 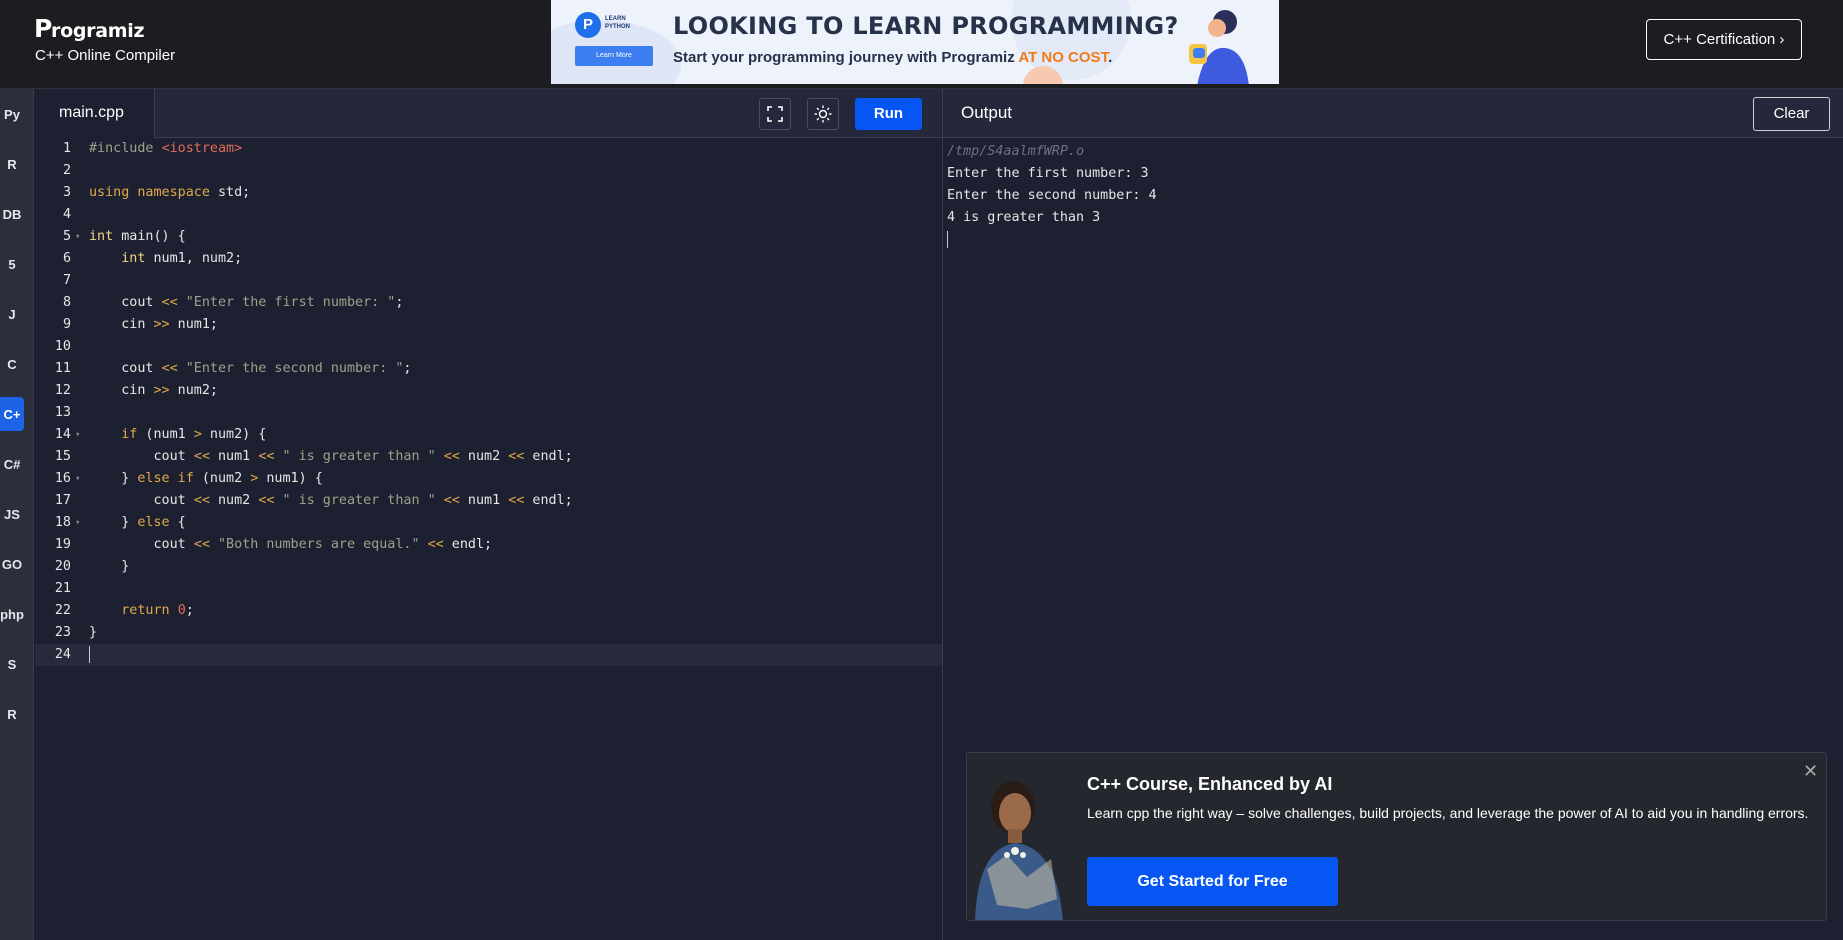 I want to click on line-number: 16, so click(x=62, y=478).